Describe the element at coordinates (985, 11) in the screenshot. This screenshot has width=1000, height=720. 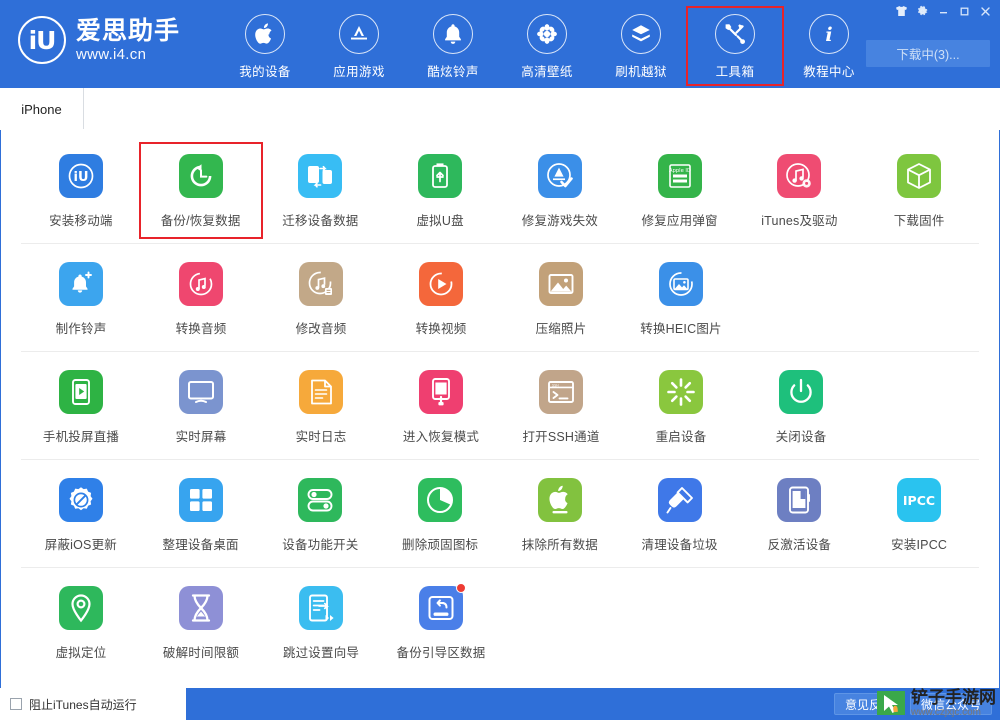
I see `close-button` at that location.